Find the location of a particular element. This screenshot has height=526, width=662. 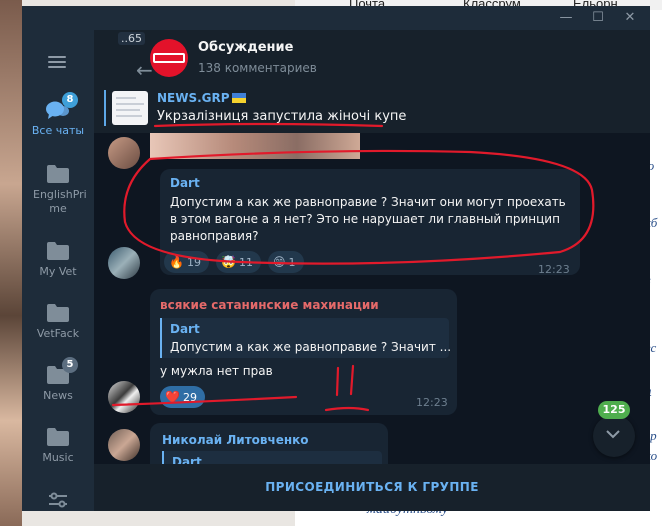

chevron-down-icon is located at coordinates (613, 434).